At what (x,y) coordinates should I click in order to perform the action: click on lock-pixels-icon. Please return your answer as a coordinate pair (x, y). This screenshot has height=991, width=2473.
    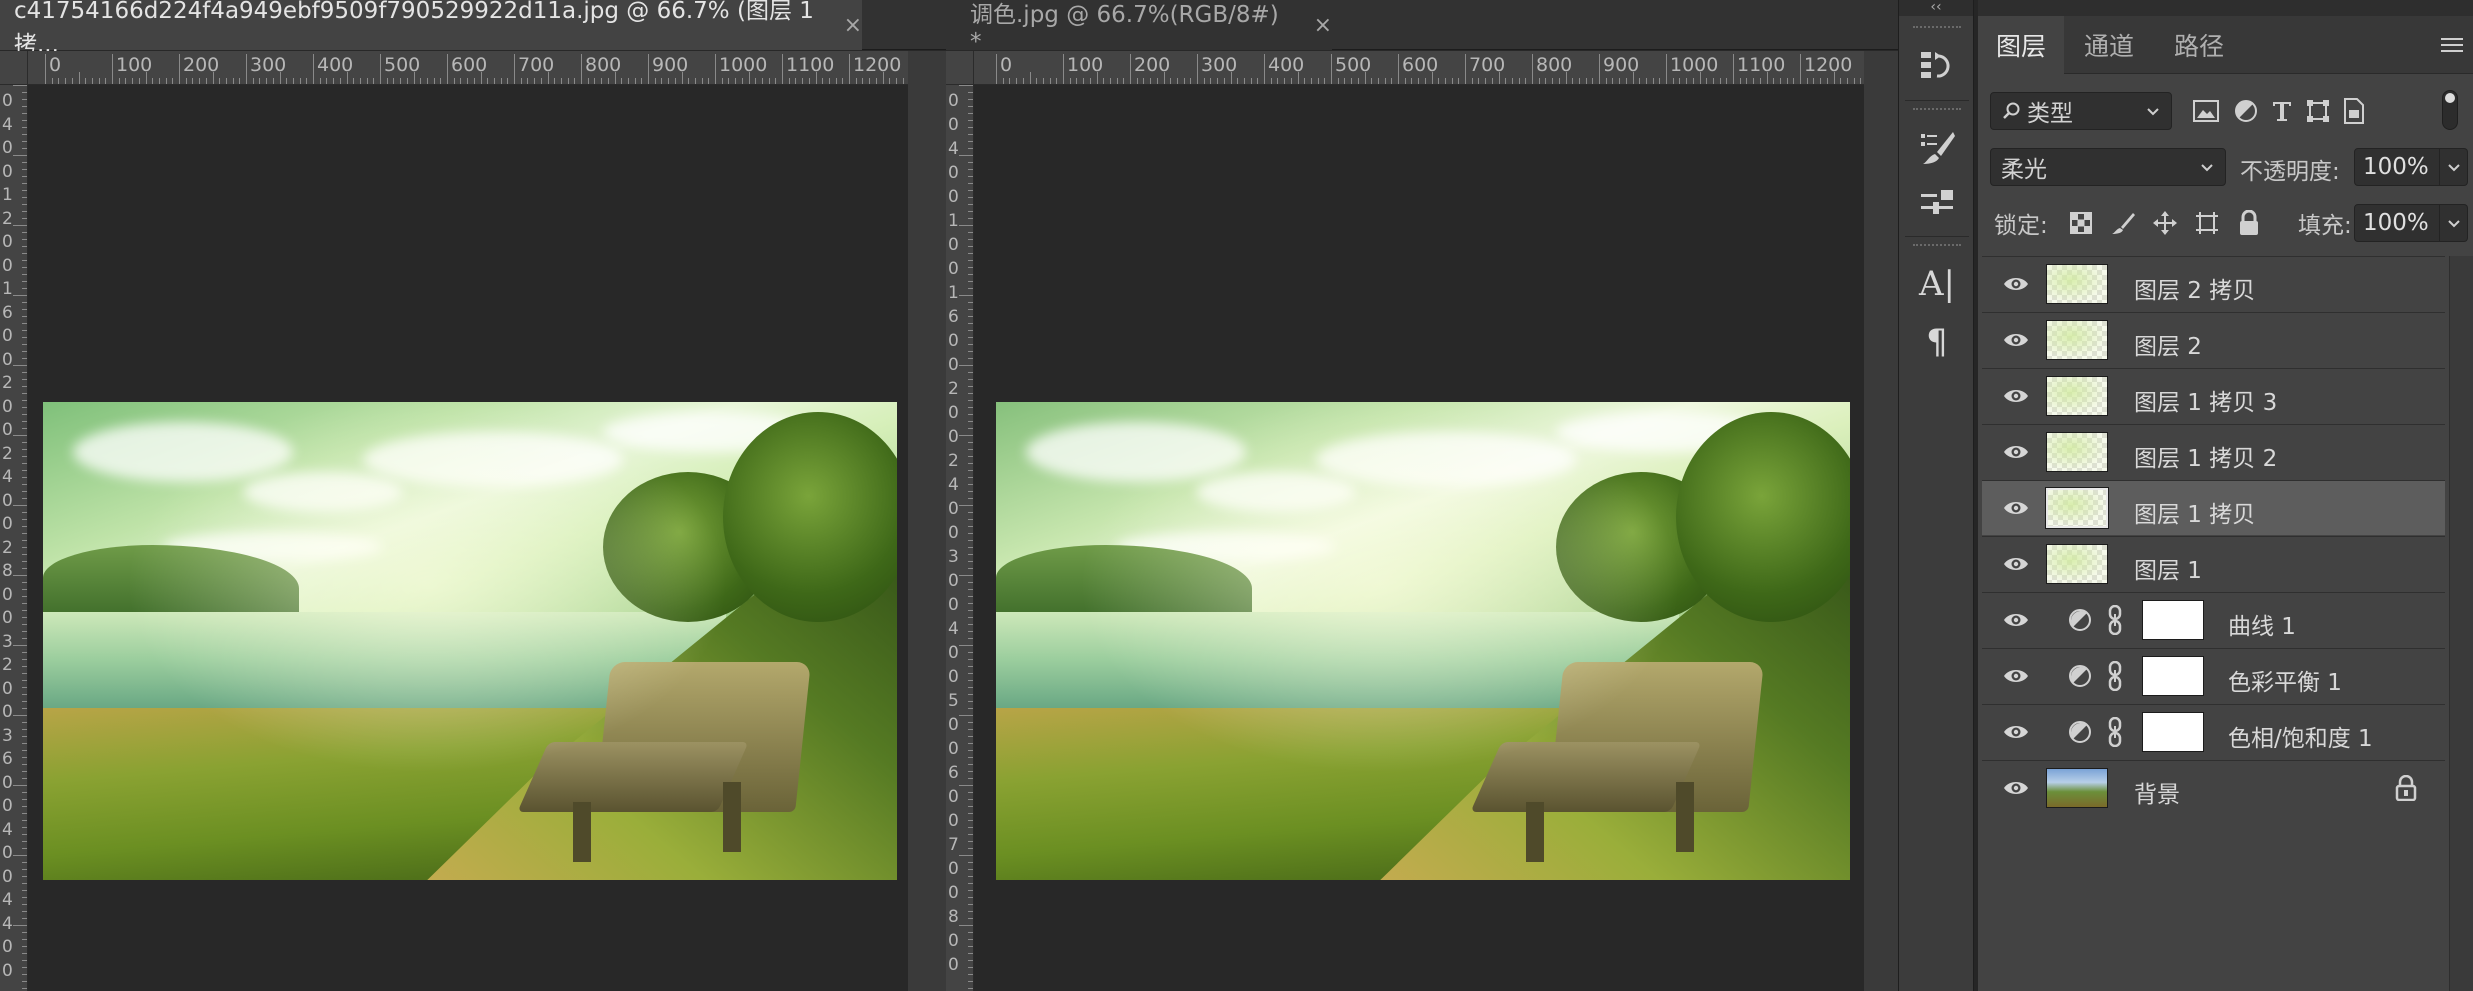
    Looking at the image, I should click on (2123, 223).